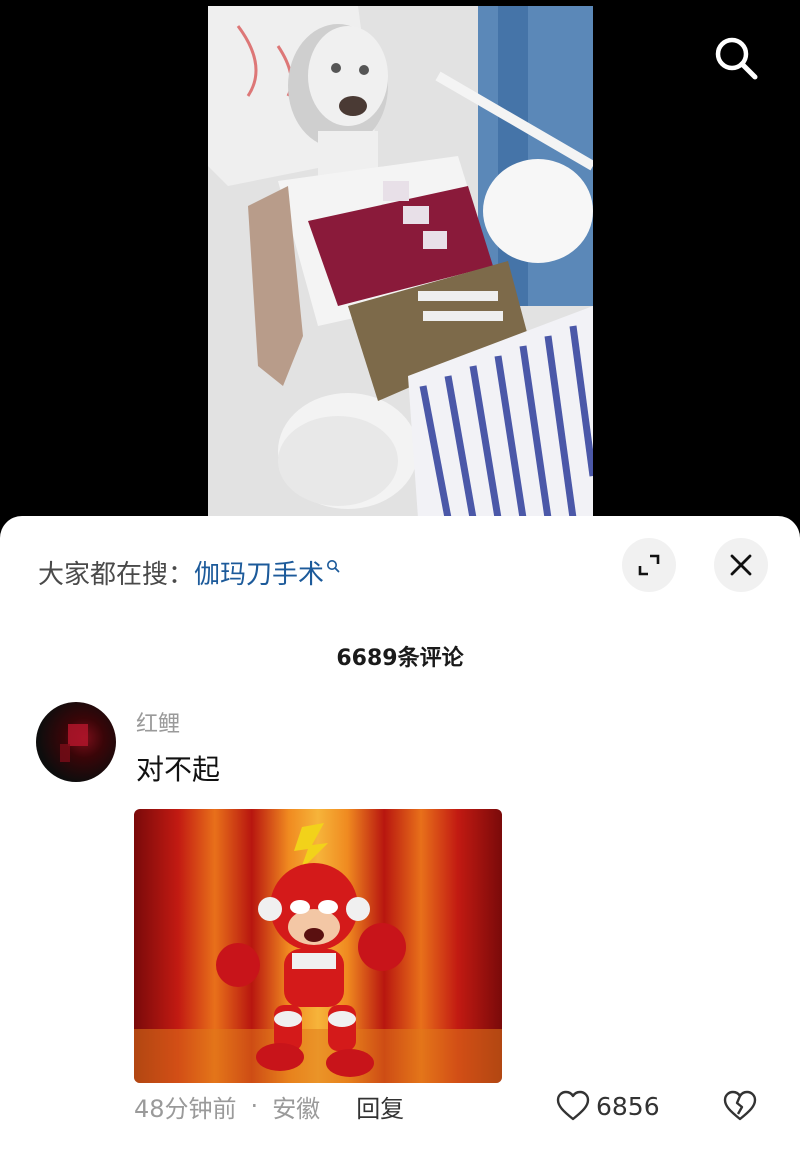  I want to click on comment-location: 安徽, so click(296, 1108).